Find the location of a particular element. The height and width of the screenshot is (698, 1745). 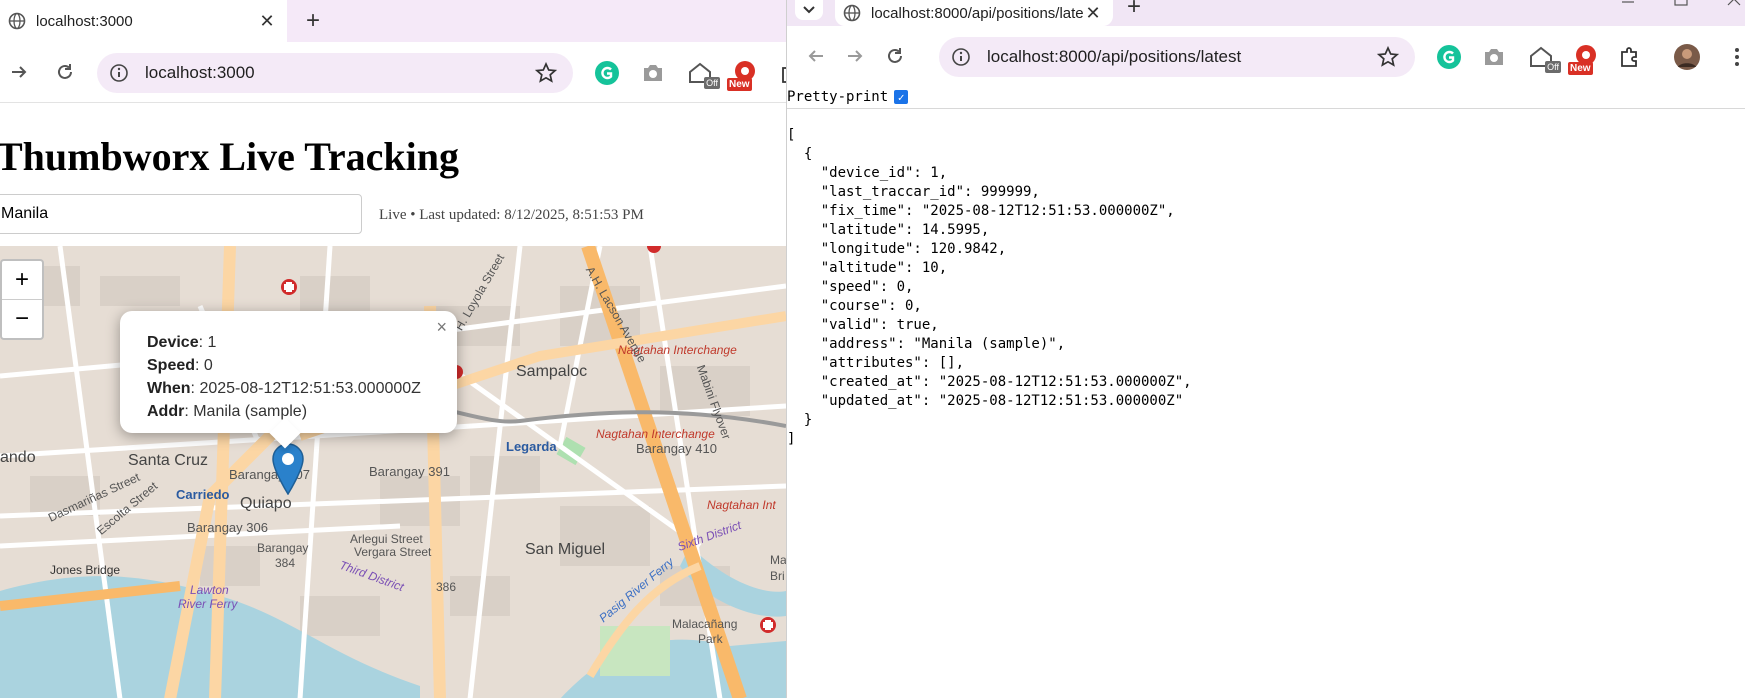

address-bar: localhost:3000 is located at coordinates (335, 73).